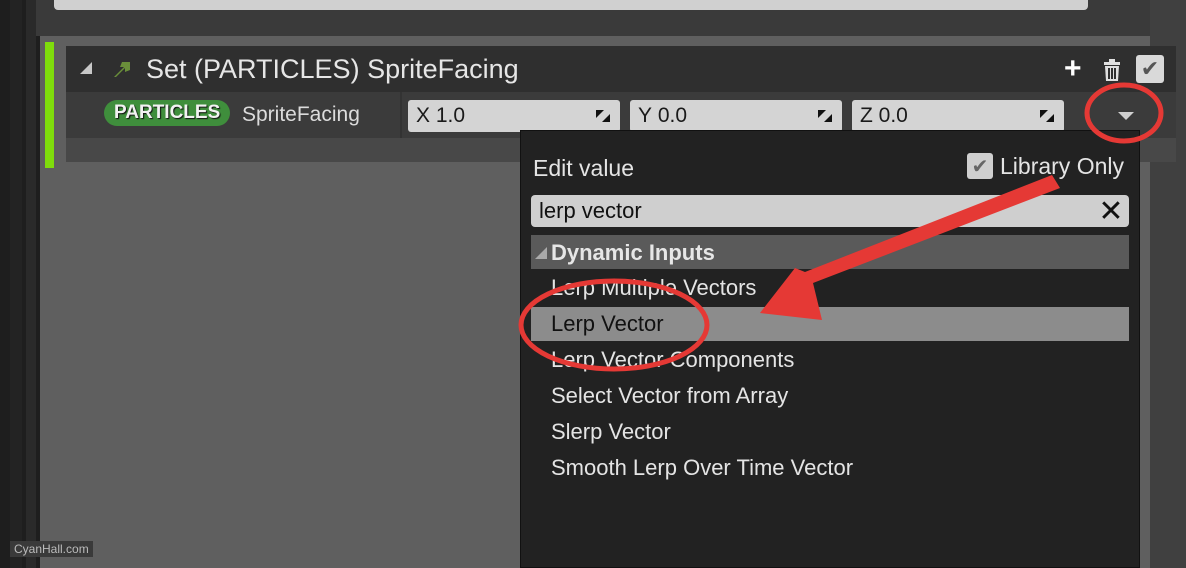 Image resolution: width=1186 pixels, height=568 pixels. I want to click on search-input, so click(819, 211).